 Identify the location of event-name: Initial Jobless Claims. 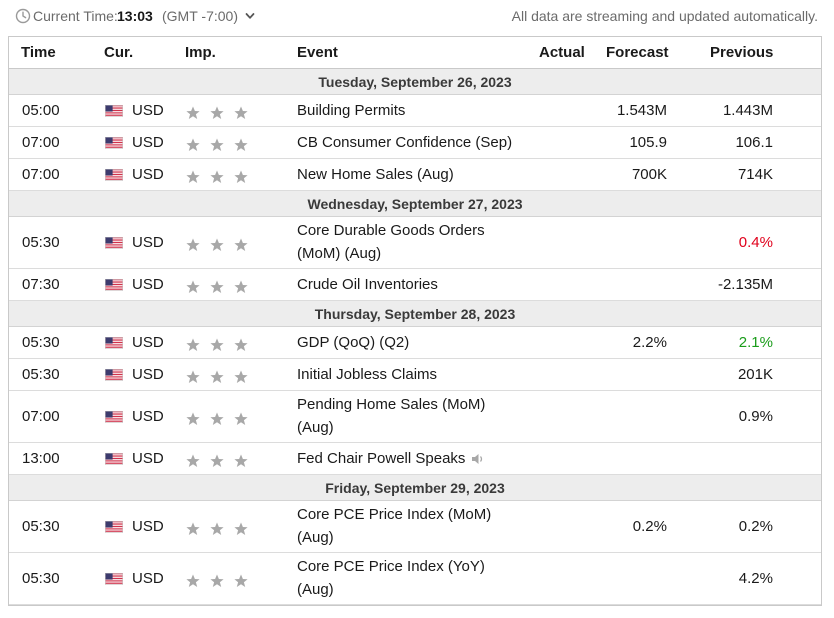
(417, 374).